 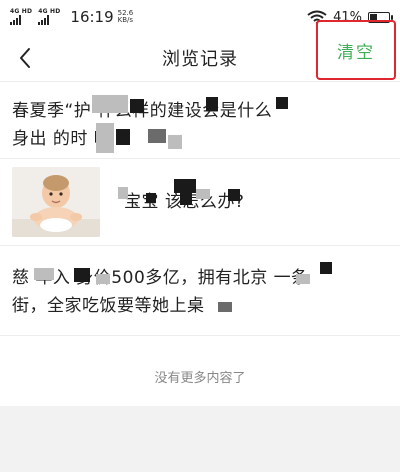 What do you see at coordinates (108, 306) in the screenshot?
I see `history-item-title-line: 街，全家吃饭要等她上桌` at bounding box center [108, 306].